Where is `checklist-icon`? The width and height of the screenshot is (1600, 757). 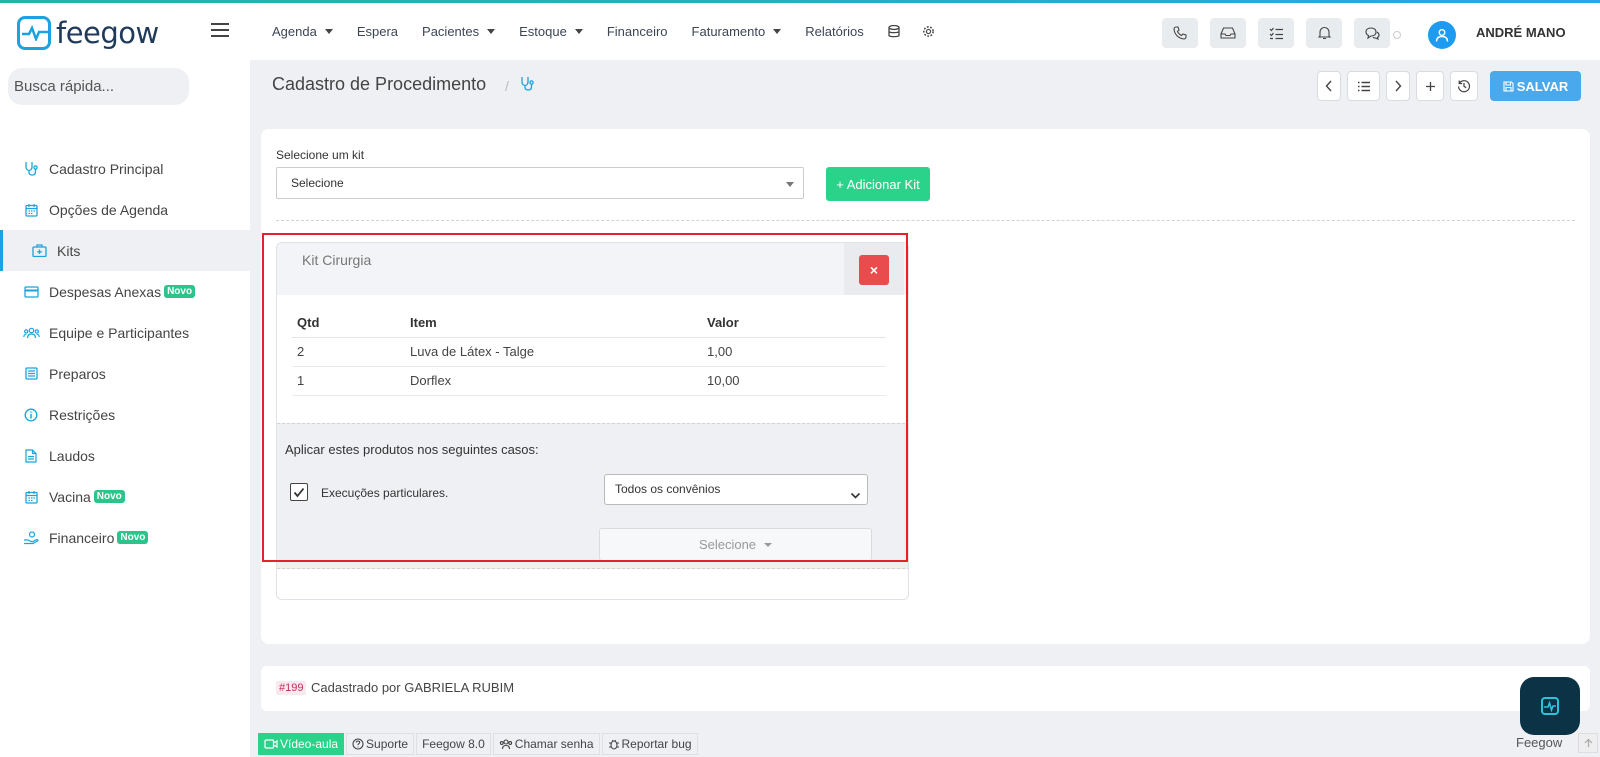
checklist-icon is located at coordinates (1276, 33).